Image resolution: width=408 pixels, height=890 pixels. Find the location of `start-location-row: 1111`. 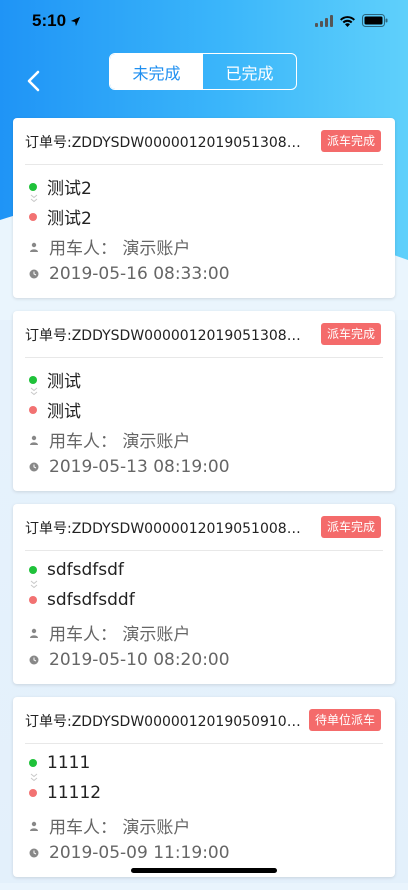

start-location-row: 1111 is located at coordinates (59, 763).